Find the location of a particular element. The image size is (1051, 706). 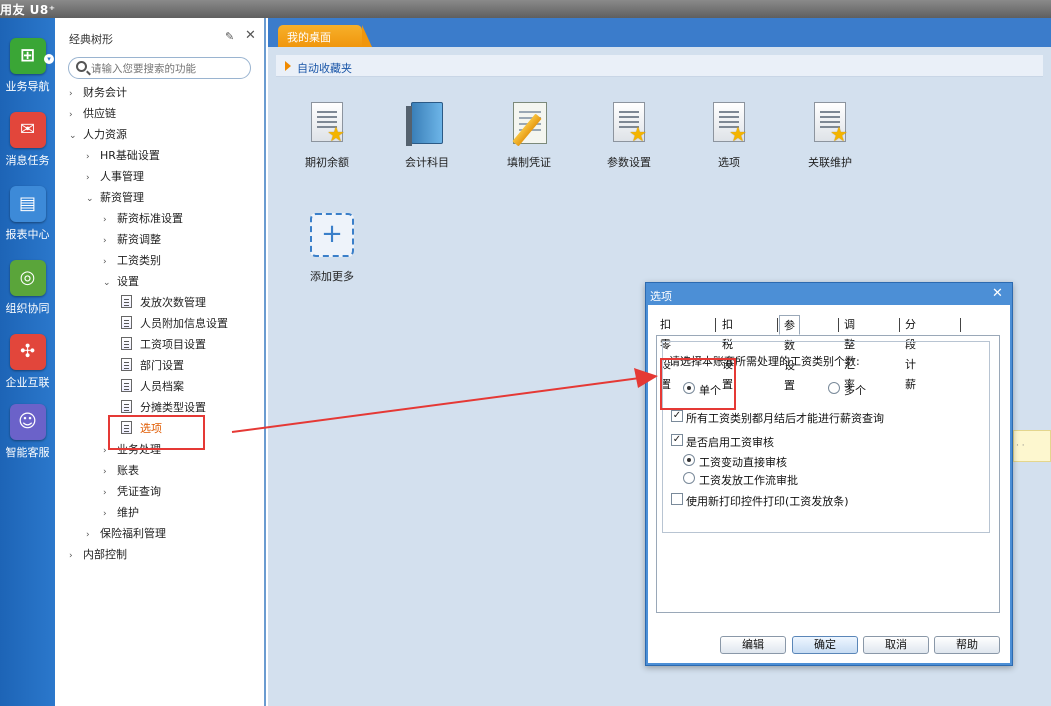

tab-my-desktop: 我的桌面 is located at coordinates (325, 36).